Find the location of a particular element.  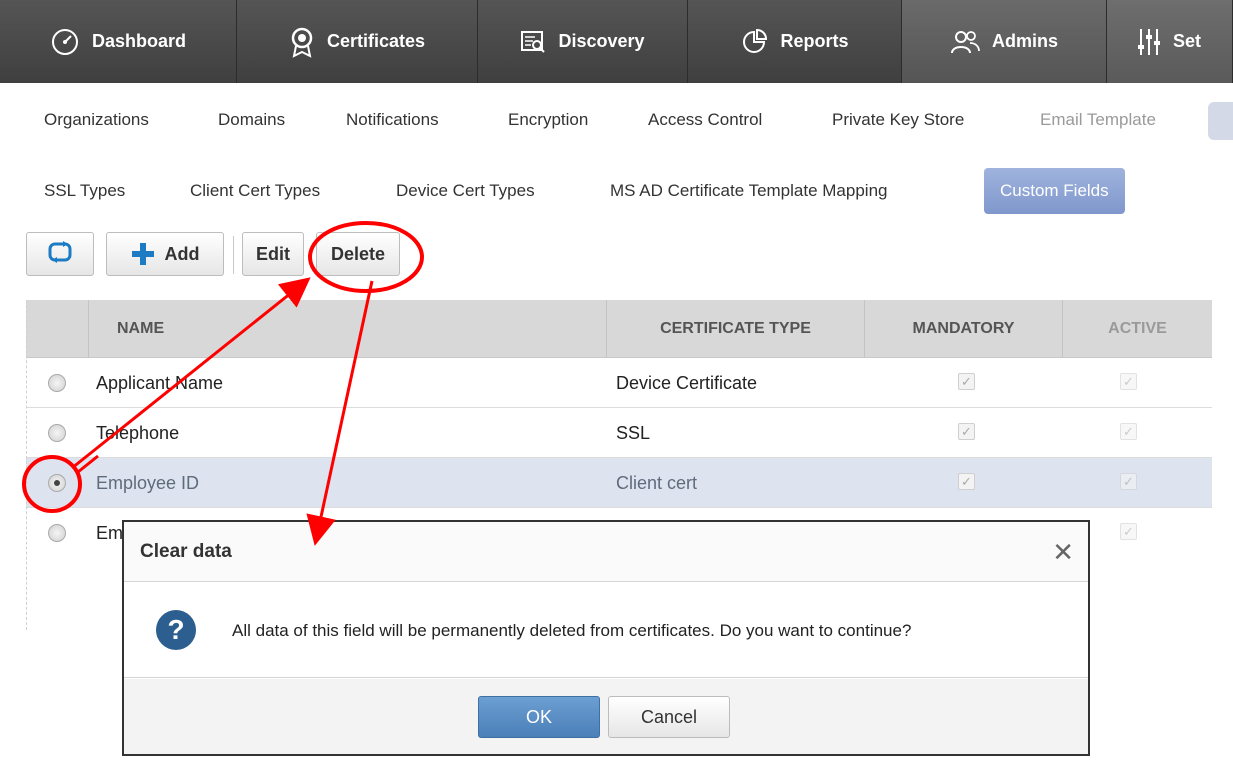

row-certificate-type: Device Certificate is located at coordinates (687, 383).